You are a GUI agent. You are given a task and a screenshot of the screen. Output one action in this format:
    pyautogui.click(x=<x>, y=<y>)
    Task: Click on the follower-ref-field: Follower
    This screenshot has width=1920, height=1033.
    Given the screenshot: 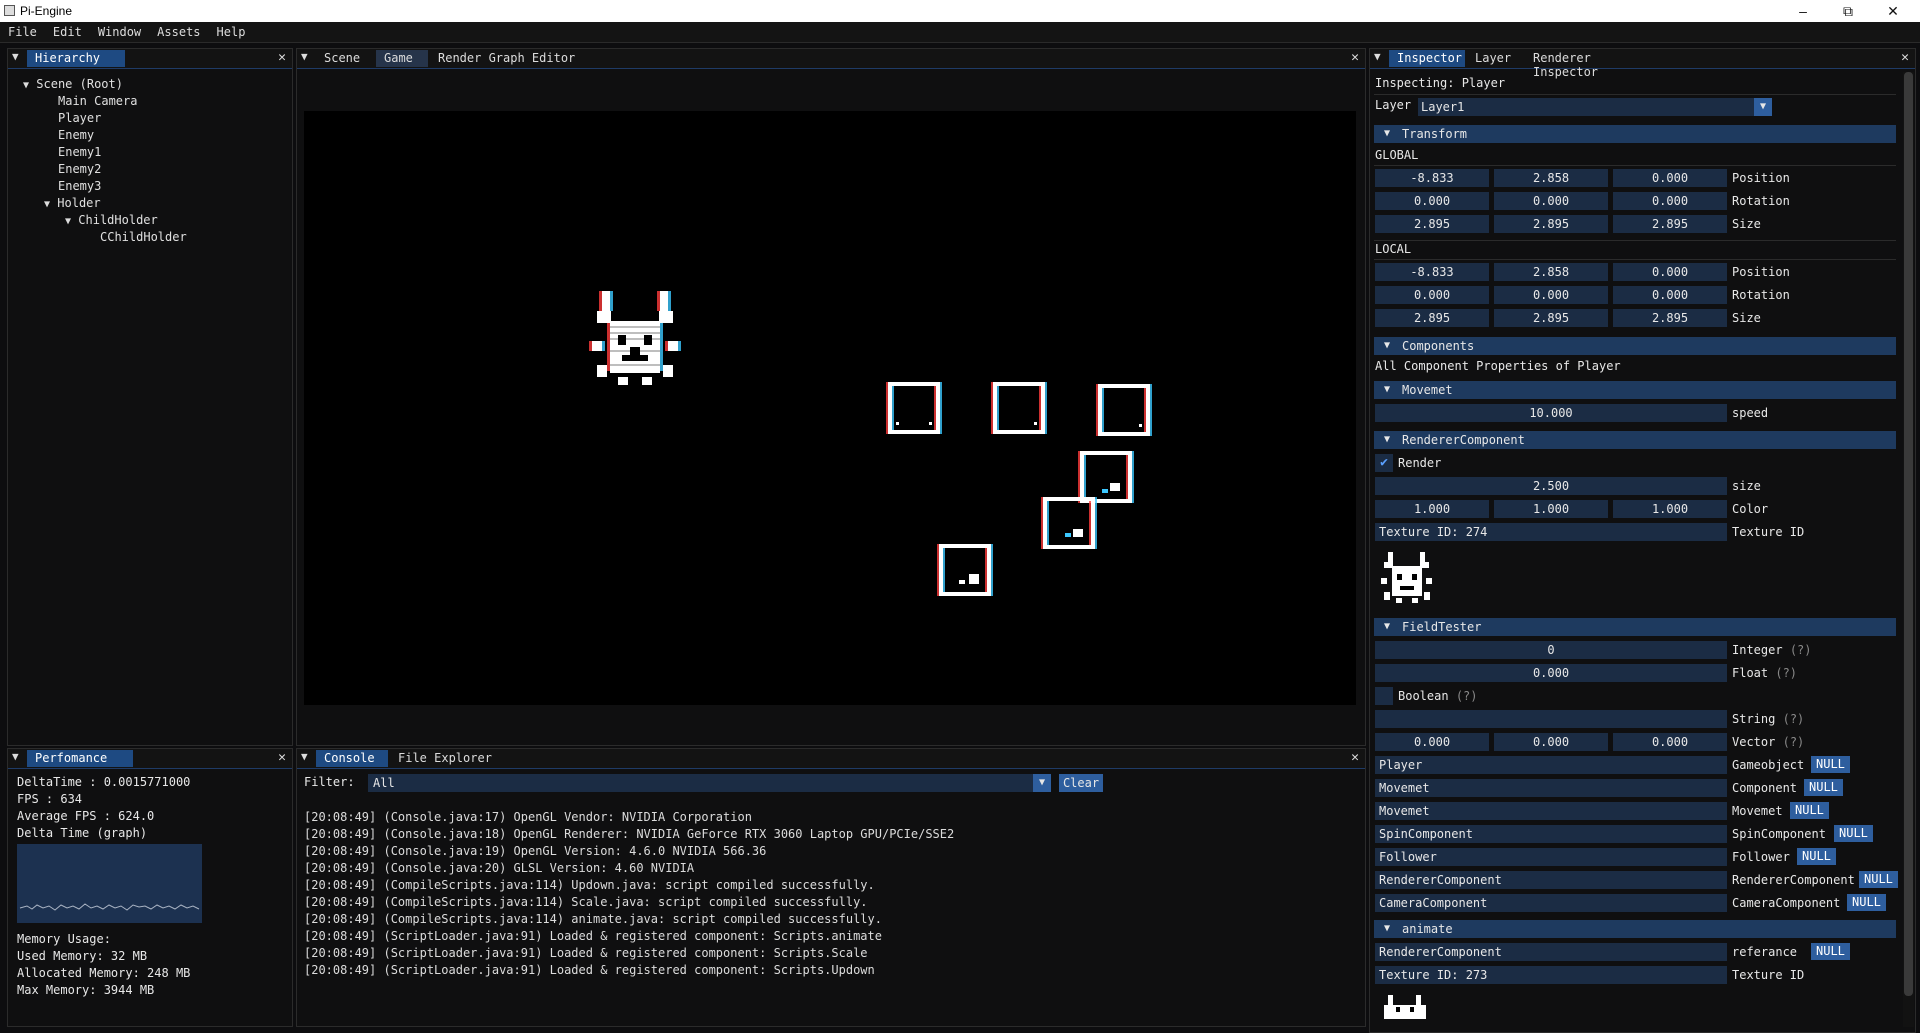 What is the action you would take?
    pyautogui.click(x=1551, y=857)
    